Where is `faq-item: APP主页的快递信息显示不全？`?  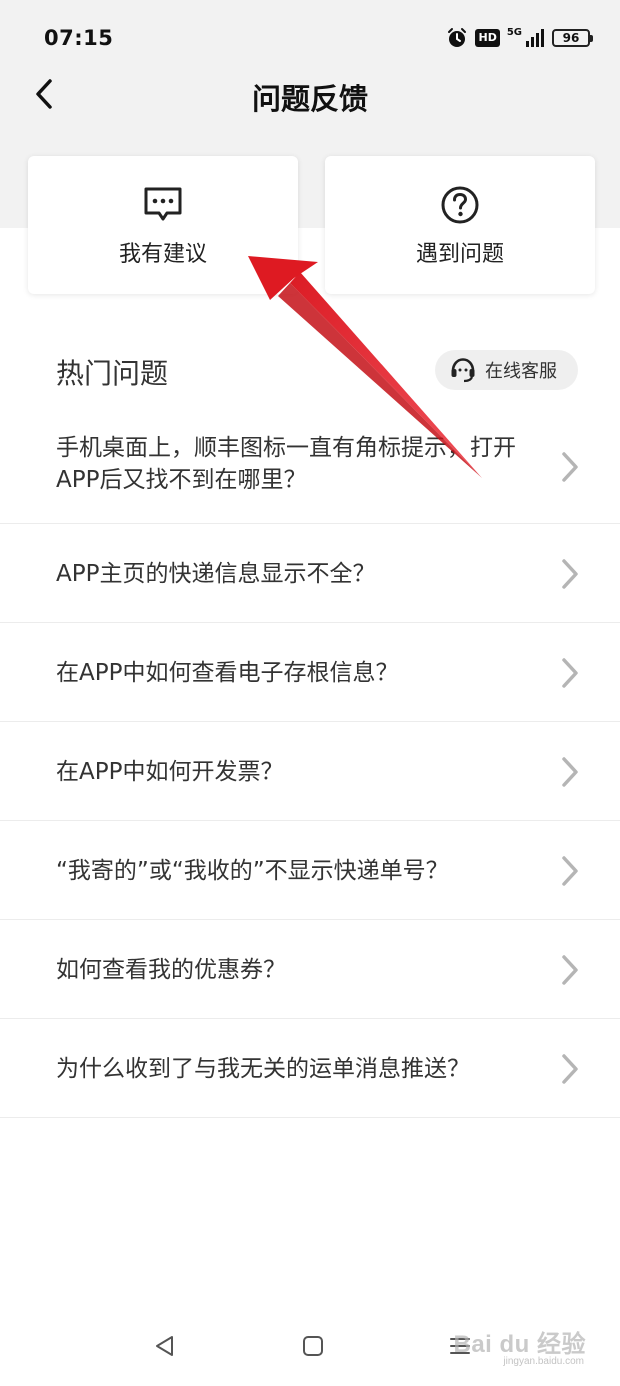 faq-item: APP主页的快递信息显示不全？ is located at coordinates (310, 573).